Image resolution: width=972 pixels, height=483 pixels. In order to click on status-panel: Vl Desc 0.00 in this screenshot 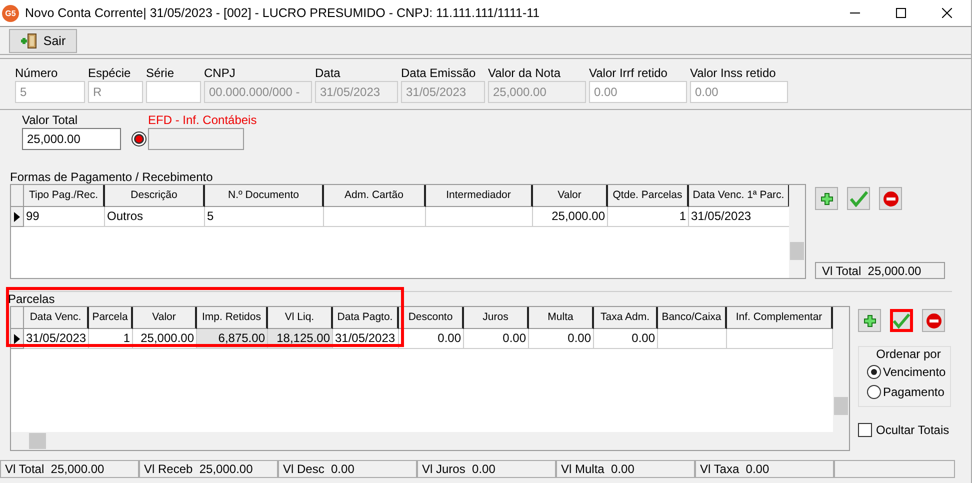, I will do `click(347, 469)`.